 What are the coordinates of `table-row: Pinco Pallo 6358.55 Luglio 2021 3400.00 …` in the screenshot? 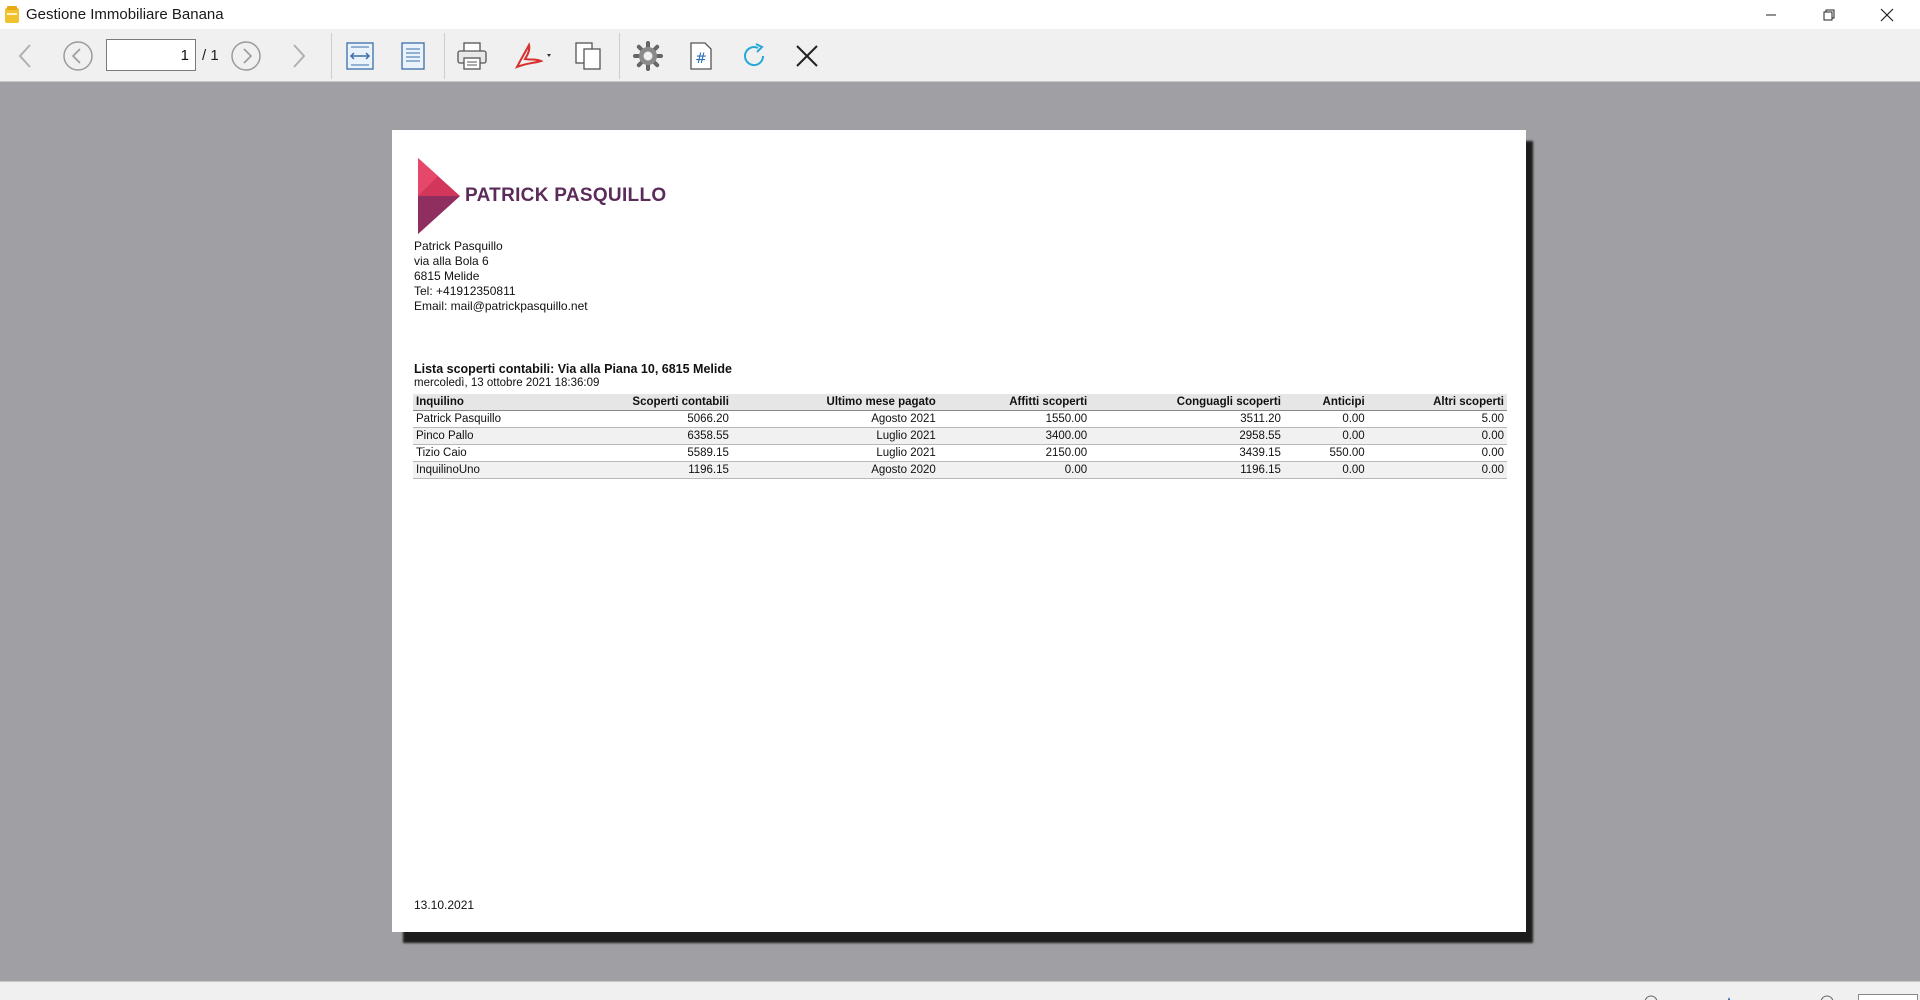 It's located at (960, 436).